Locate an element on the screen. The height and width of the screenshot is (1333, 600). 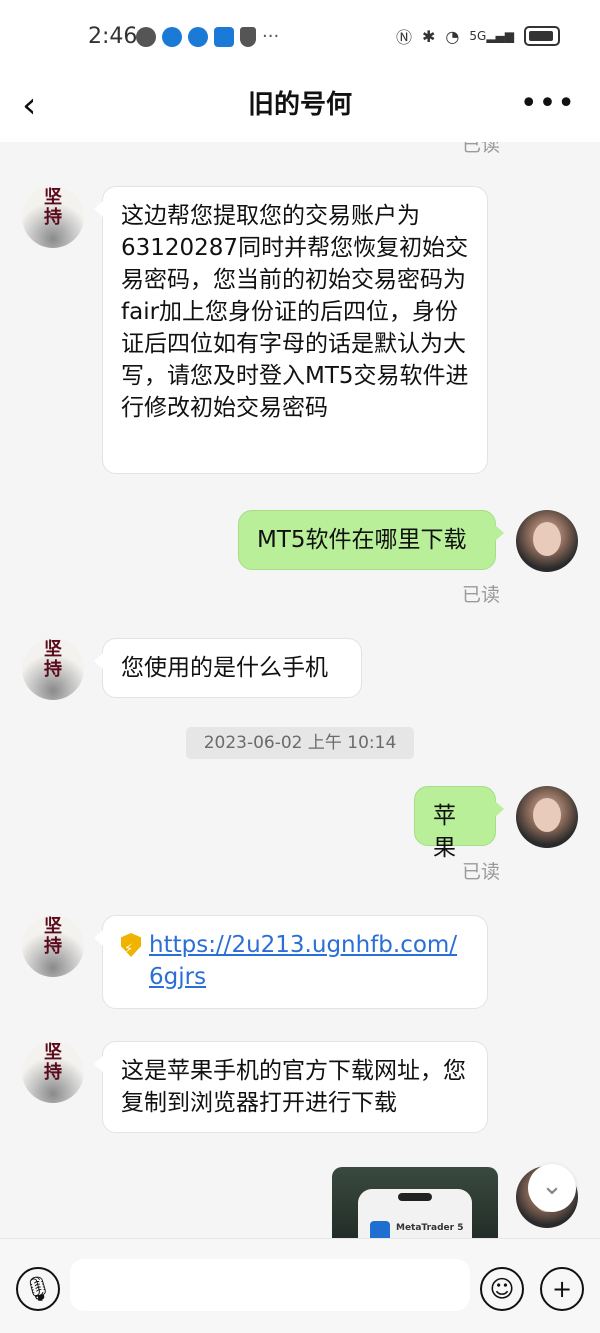
notification-icons: ··· is located at coordinates (207, 36).